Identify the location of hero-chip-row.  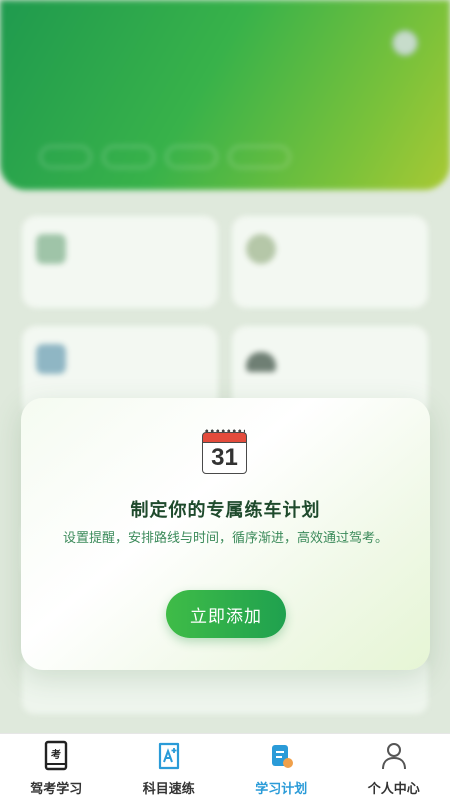
(165, 157).